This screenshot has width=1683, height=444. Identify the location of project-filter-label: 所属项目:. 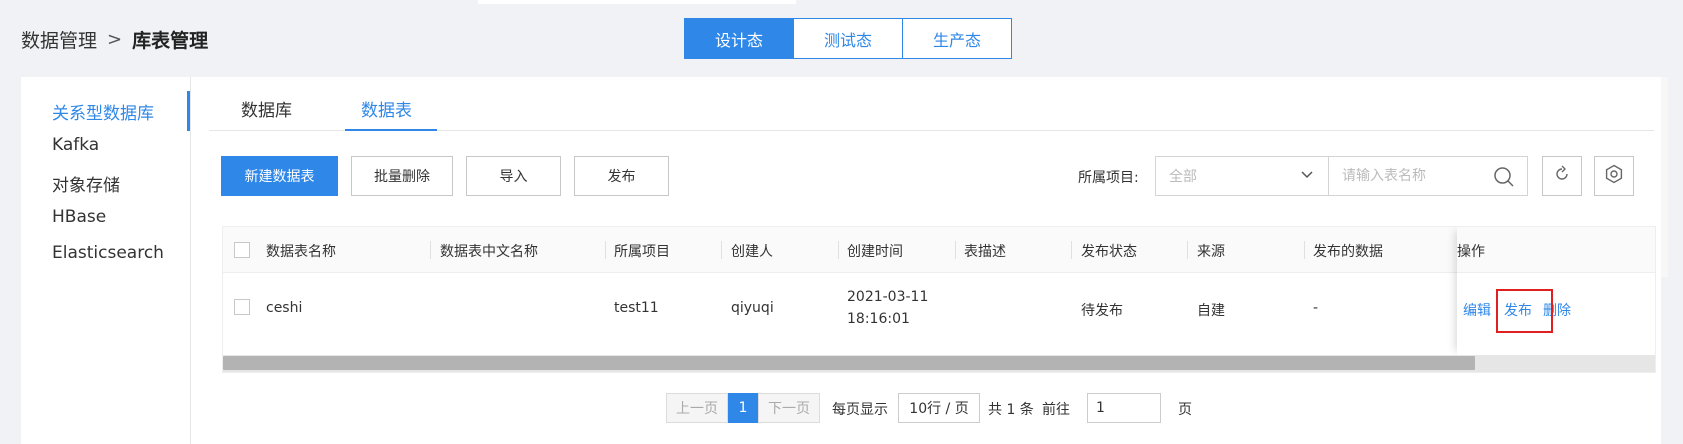
(1108, 178).